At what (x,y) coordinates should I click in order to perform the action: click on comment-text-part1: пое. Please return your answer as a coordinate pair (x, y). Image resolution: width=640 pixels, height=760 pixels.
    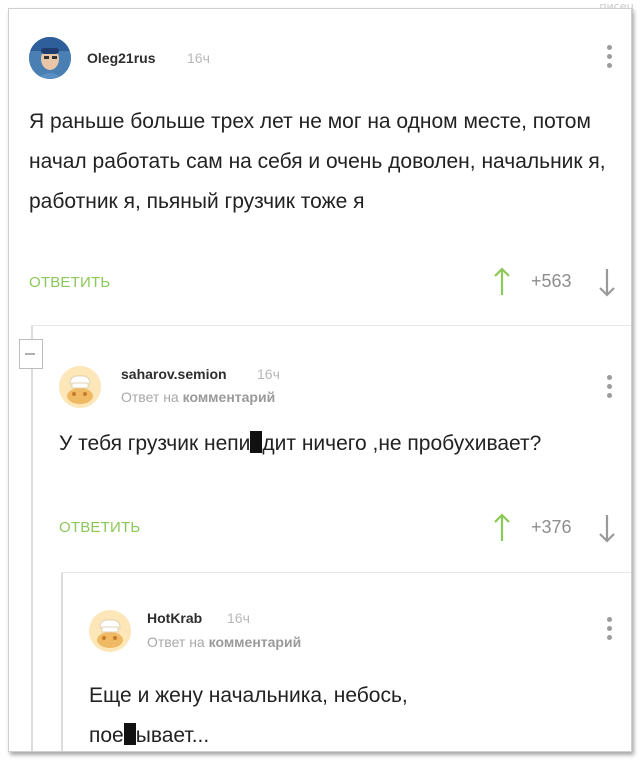
    Looking at the image, I should click on (106, 735).